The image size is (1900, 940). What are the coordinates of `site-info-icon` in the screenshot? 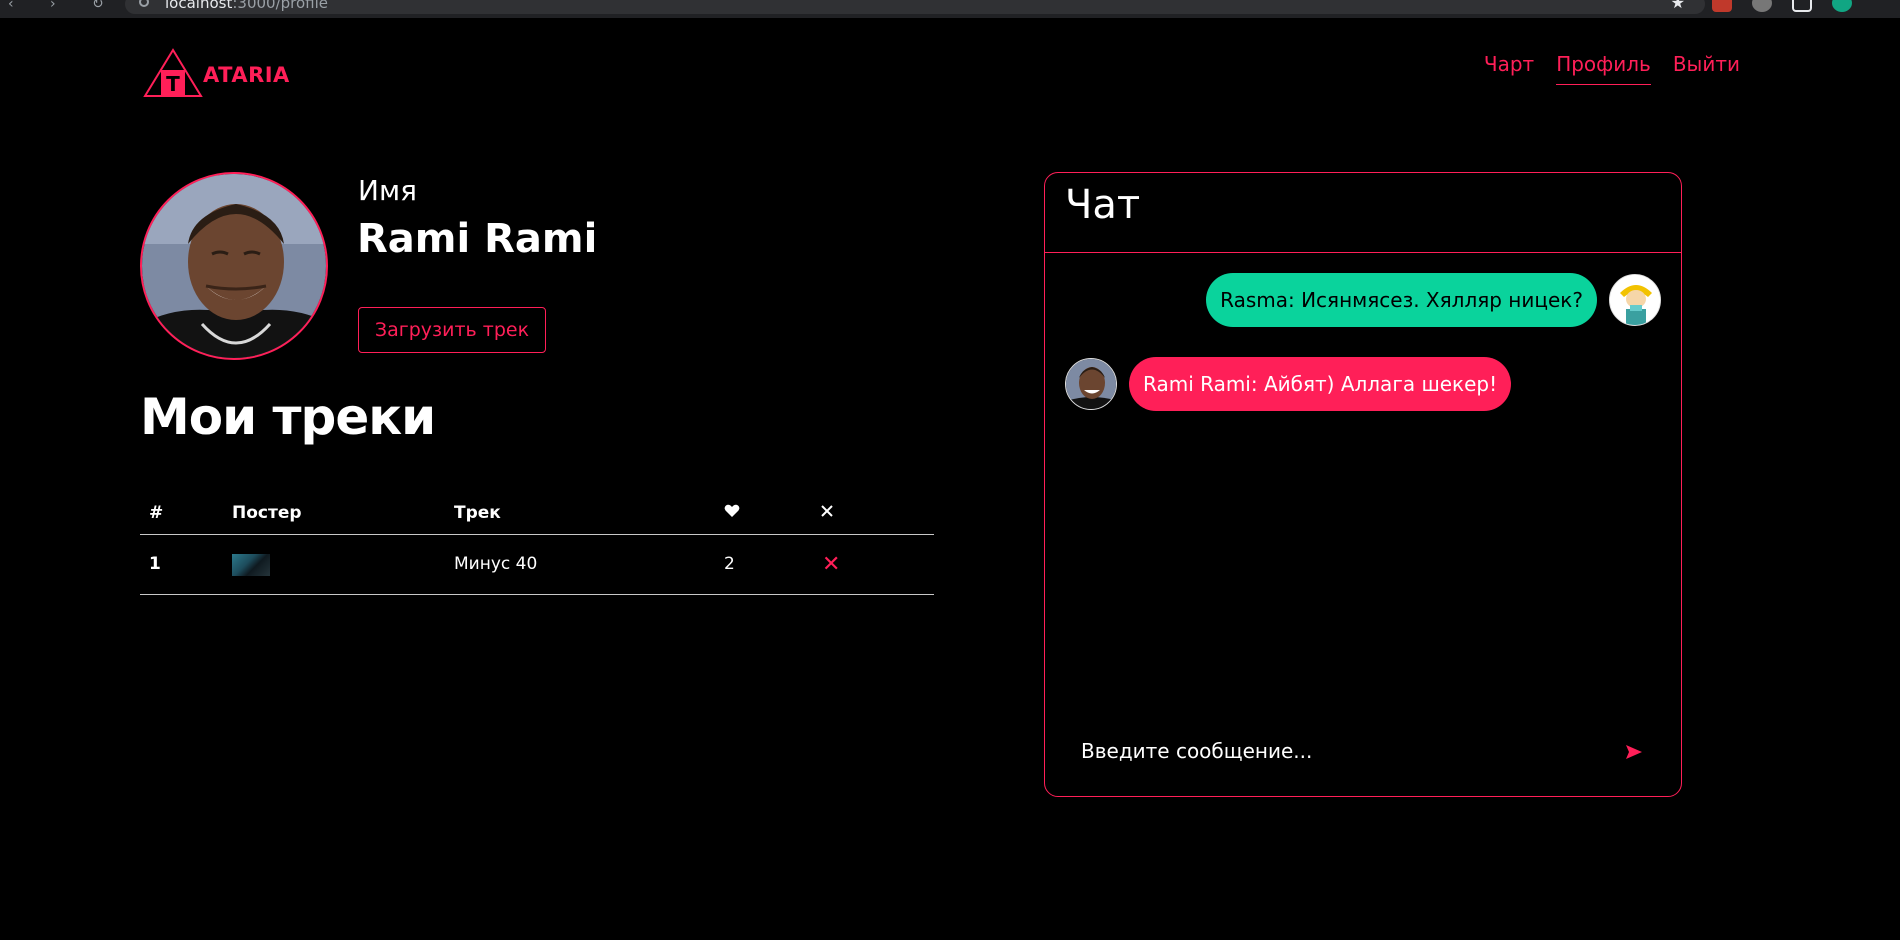 It's located at (144, 3).